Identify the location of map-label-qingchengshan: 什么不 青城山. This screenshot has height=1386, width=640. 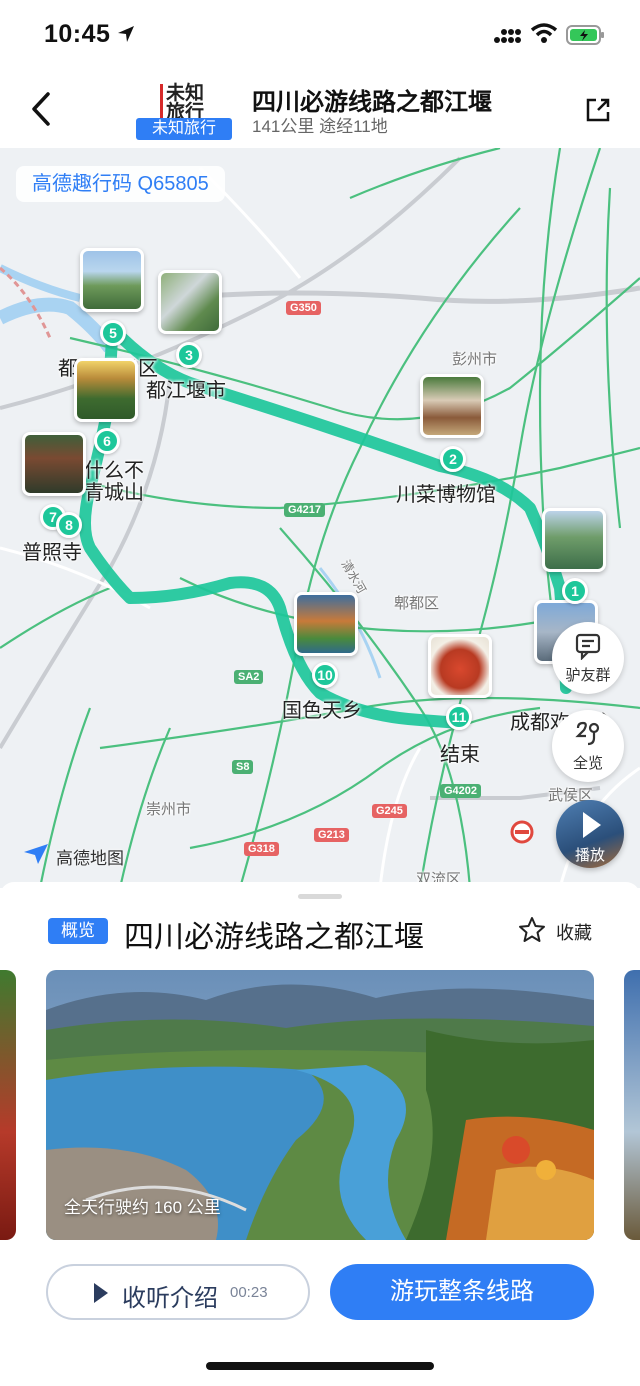
(114, 482).